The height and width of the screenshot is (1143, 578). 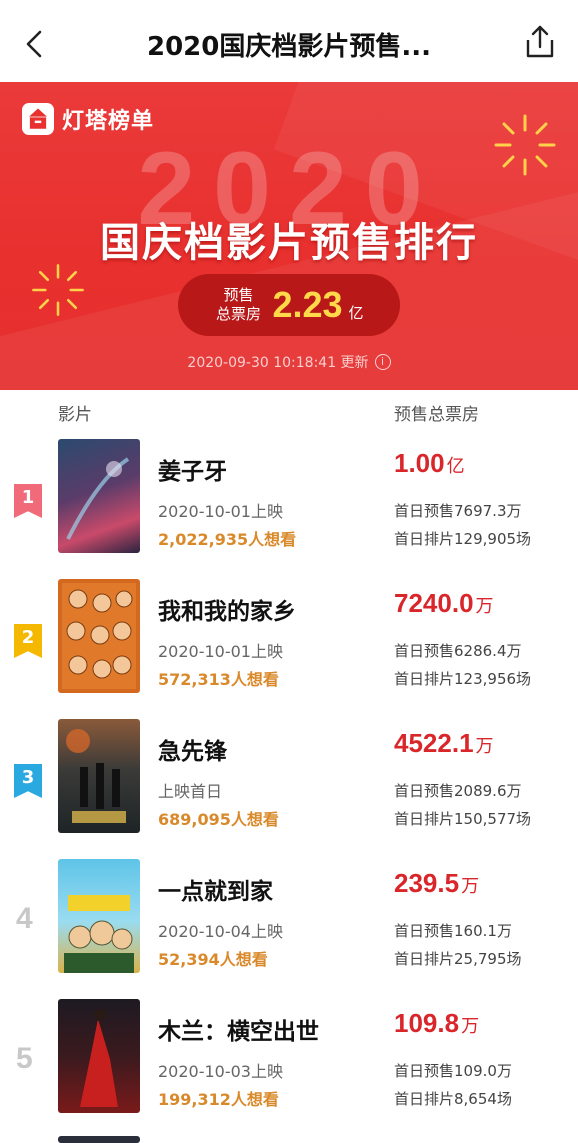 I want to click on box-office-unit: 亿, so click(x=455, y=466).